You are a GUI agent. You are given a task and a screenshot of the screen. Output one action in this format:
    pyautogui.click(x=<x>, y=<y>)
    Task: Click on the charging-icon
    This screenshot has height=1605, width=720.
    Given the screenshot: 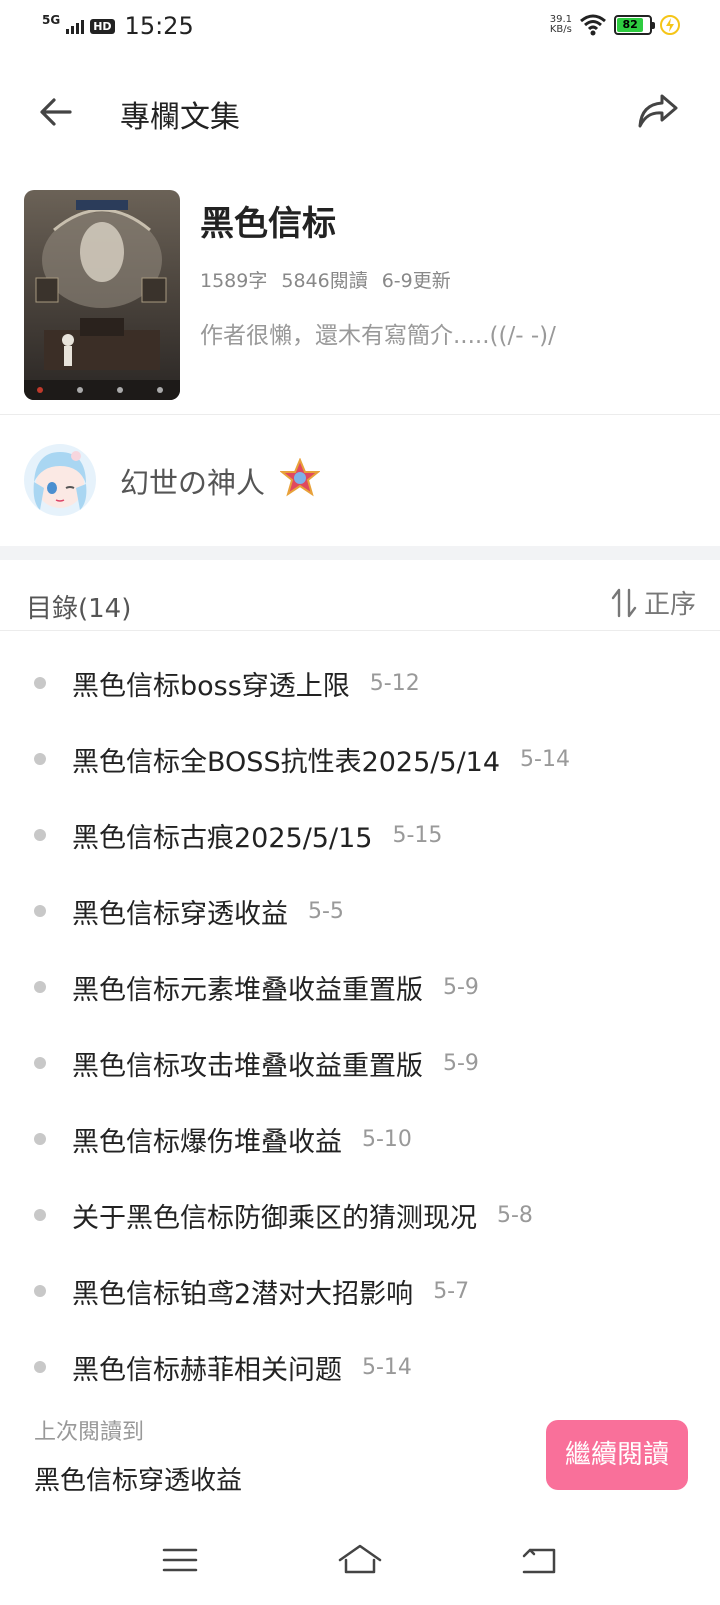 What is the action you would take?
    pyautogui.click(x=670, y=25)
    